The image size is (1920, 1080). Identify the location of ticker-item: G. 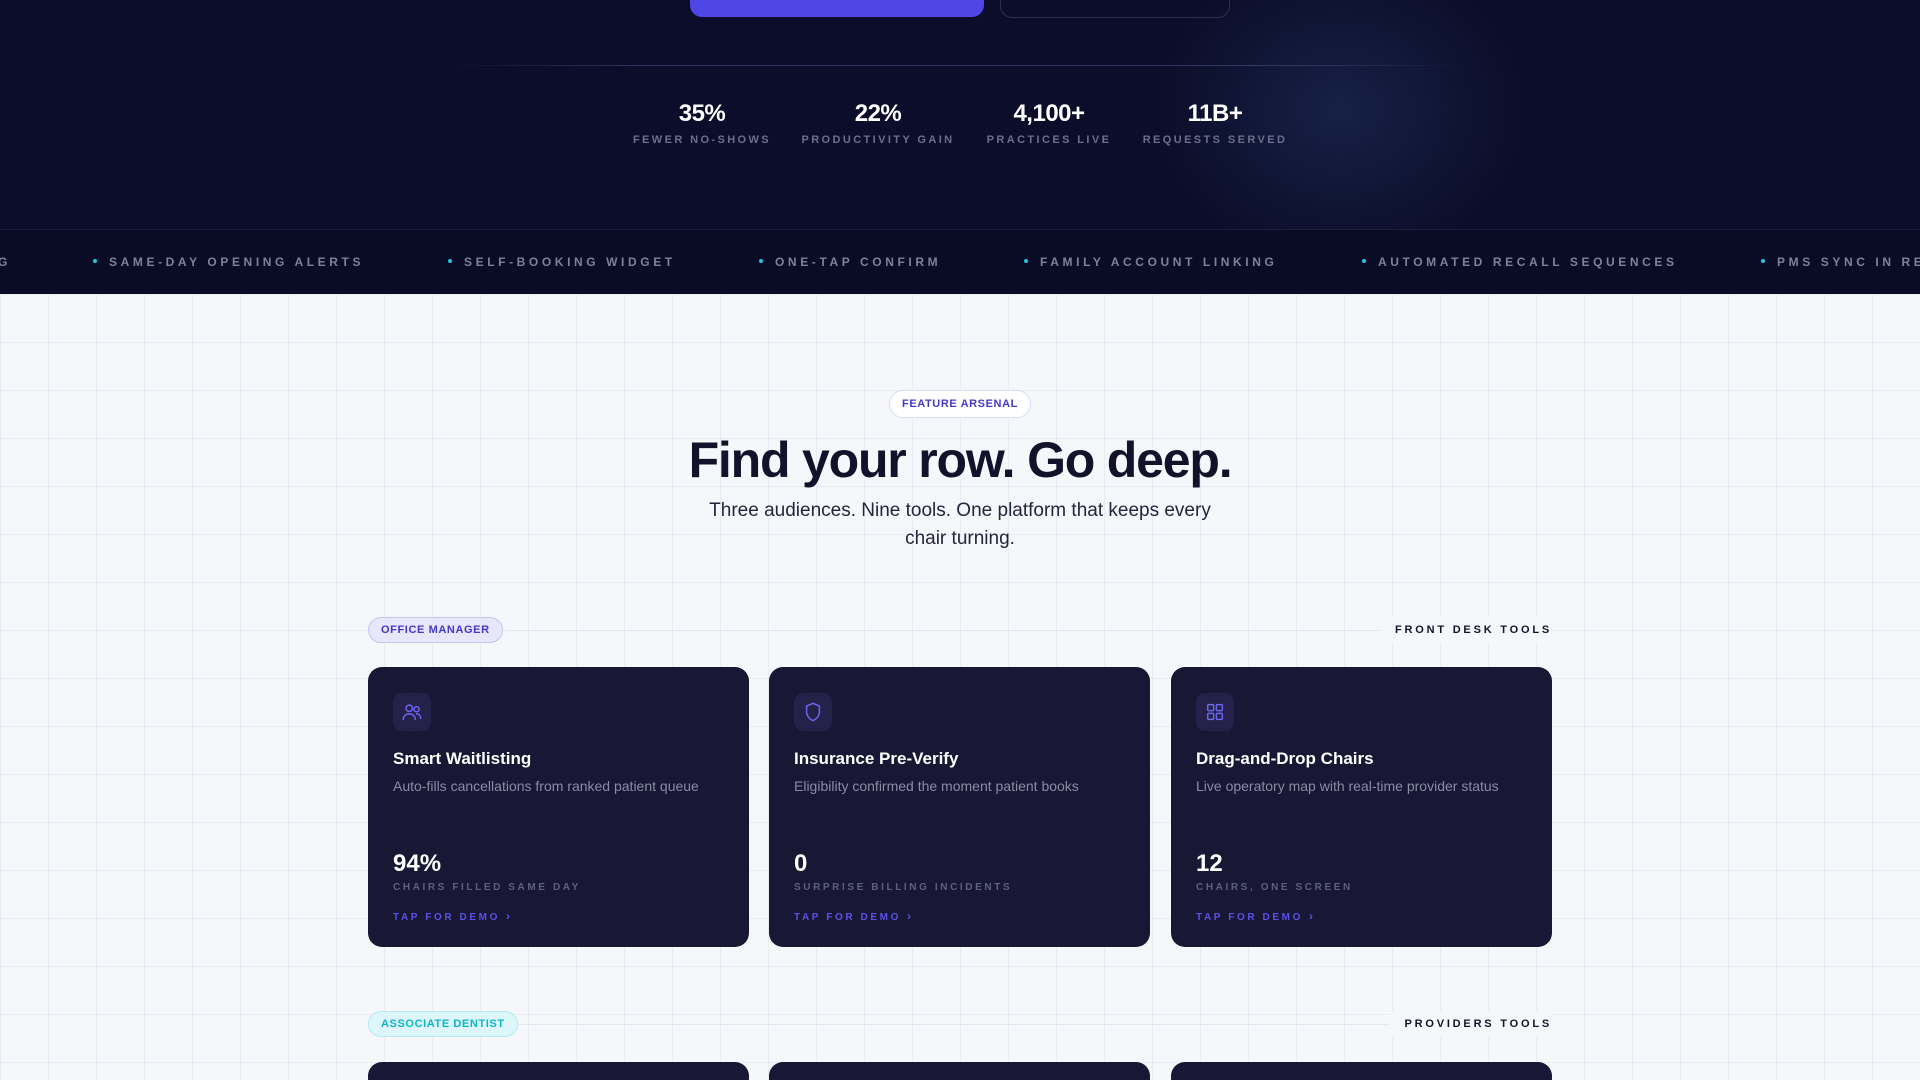
(5, 262).